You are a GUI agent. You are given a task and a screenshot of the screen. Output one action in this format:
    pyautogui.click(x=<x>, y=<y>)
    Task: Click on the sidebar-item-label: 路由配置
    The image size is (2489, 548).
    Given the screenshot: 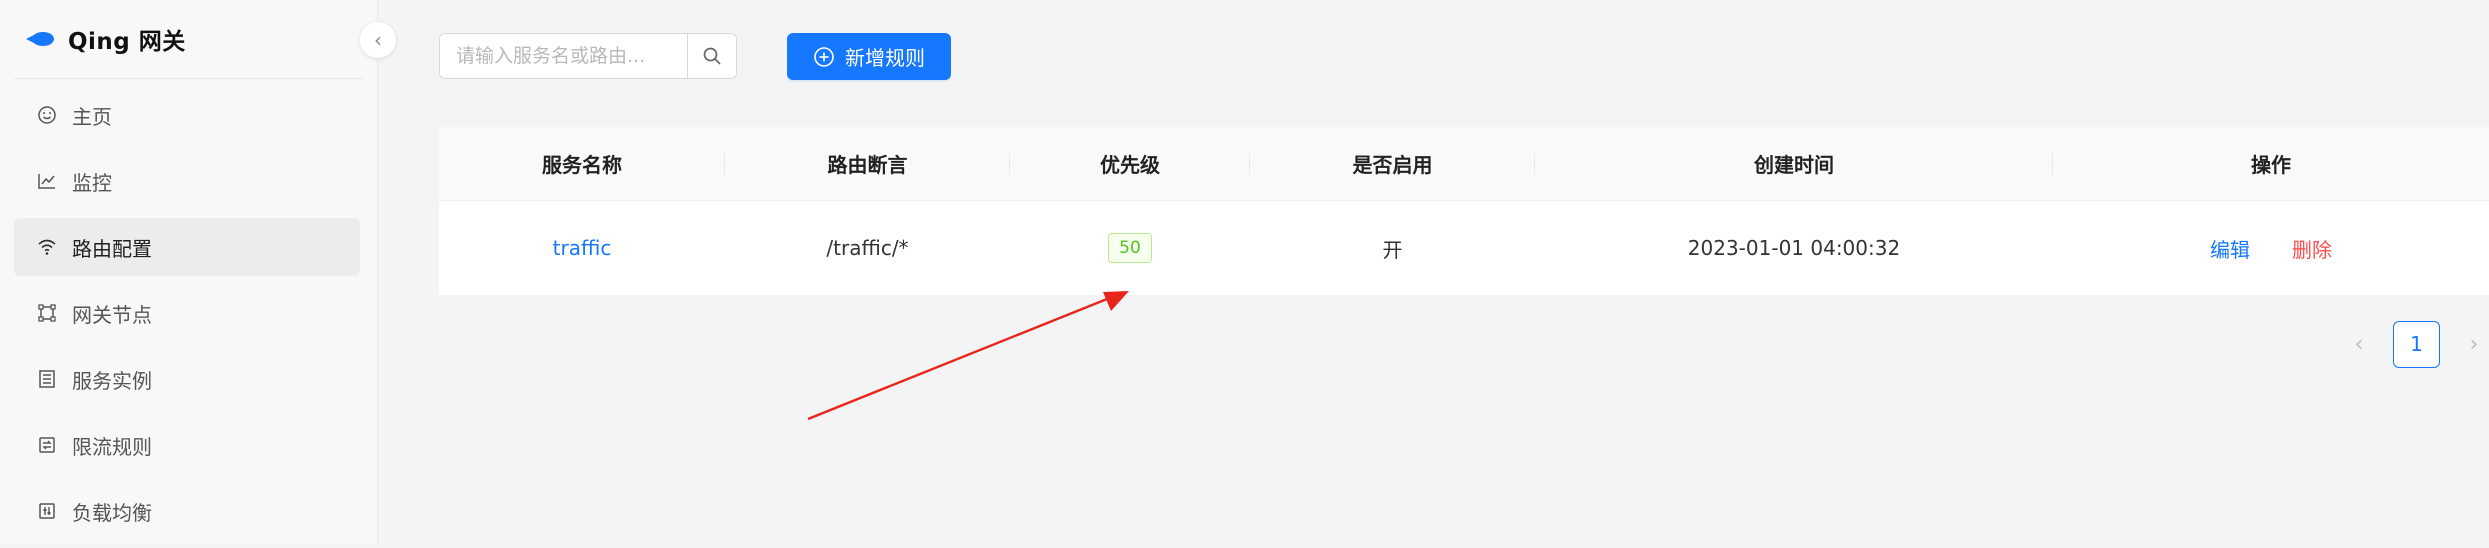 What is the action you would take?
    pyautogui.click(x=112, y=248)
    